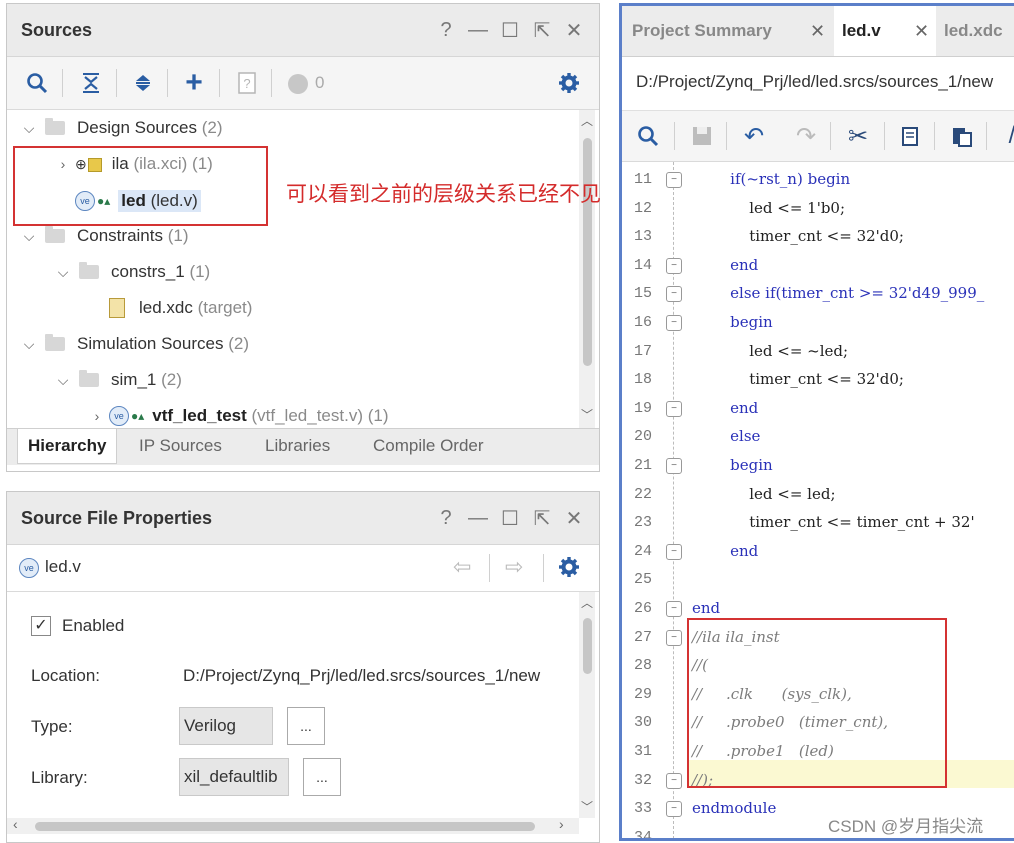 The height and width of the screenshot is (843, 1014). What do you see at coordinates (293, 825) in the screenshot?
I see `props-hscrollbar: ‹ ›` at bounding box center [293, 825].